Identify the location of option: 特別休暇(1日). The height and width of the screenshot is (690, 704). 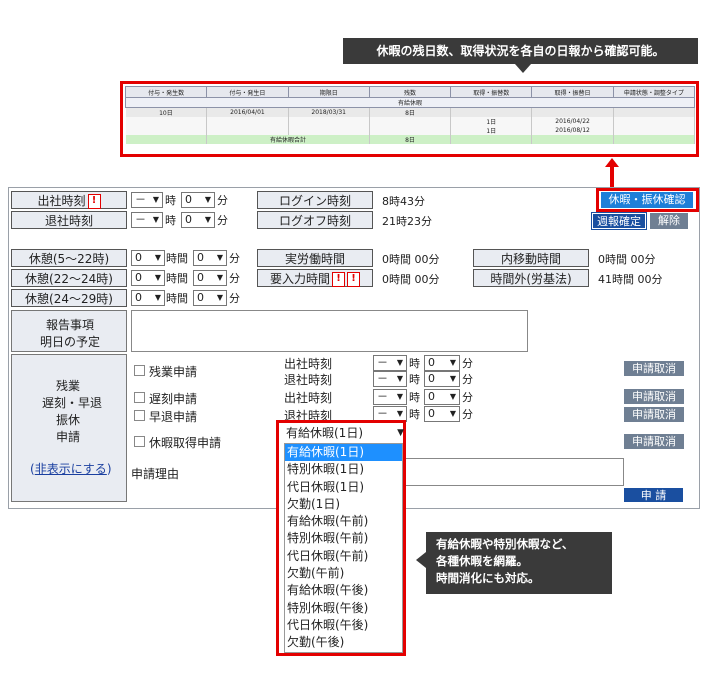
(343, 469).